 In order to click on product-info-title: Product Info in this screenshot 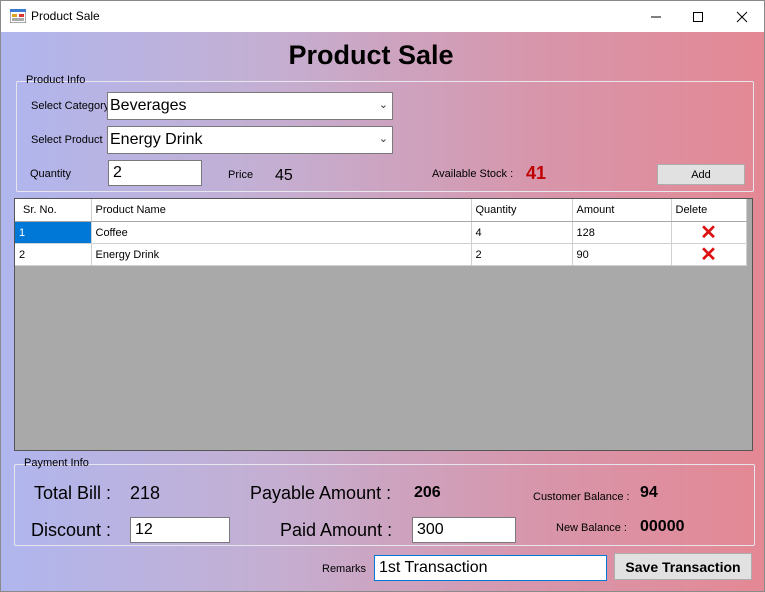, I will do `click(56, 80)`.